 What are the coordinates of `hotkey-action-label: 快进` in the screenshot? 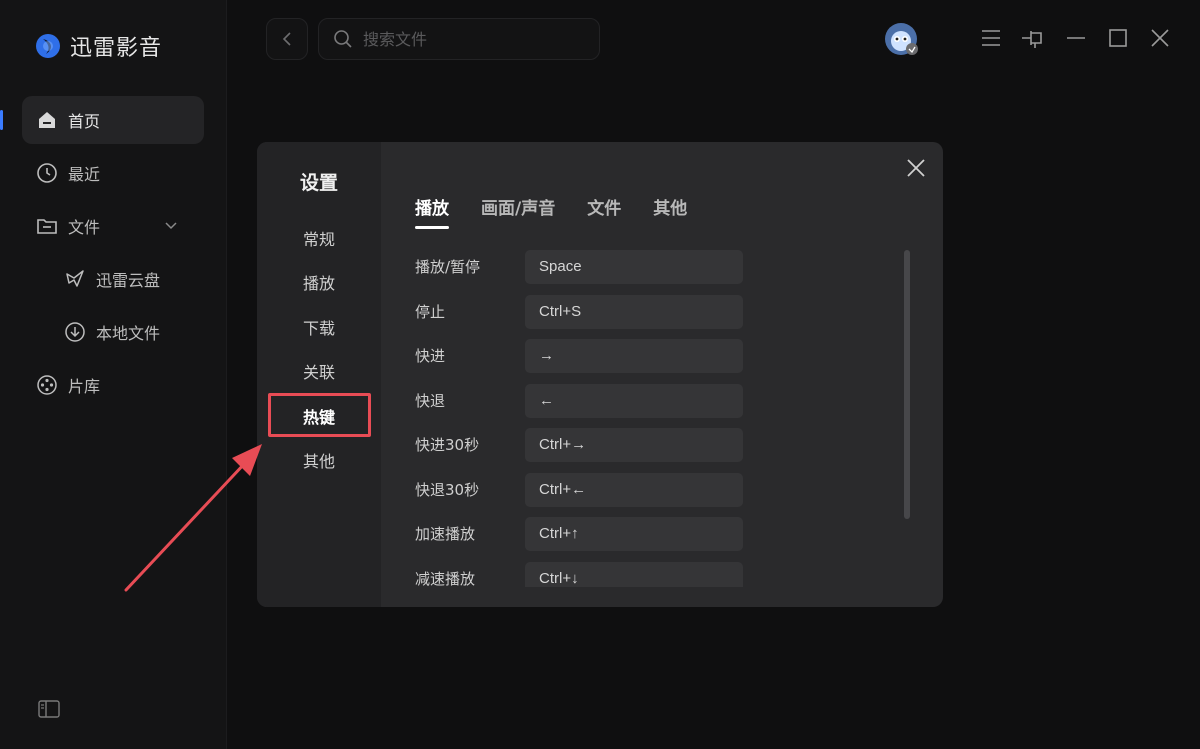 It's located at (430, 356).